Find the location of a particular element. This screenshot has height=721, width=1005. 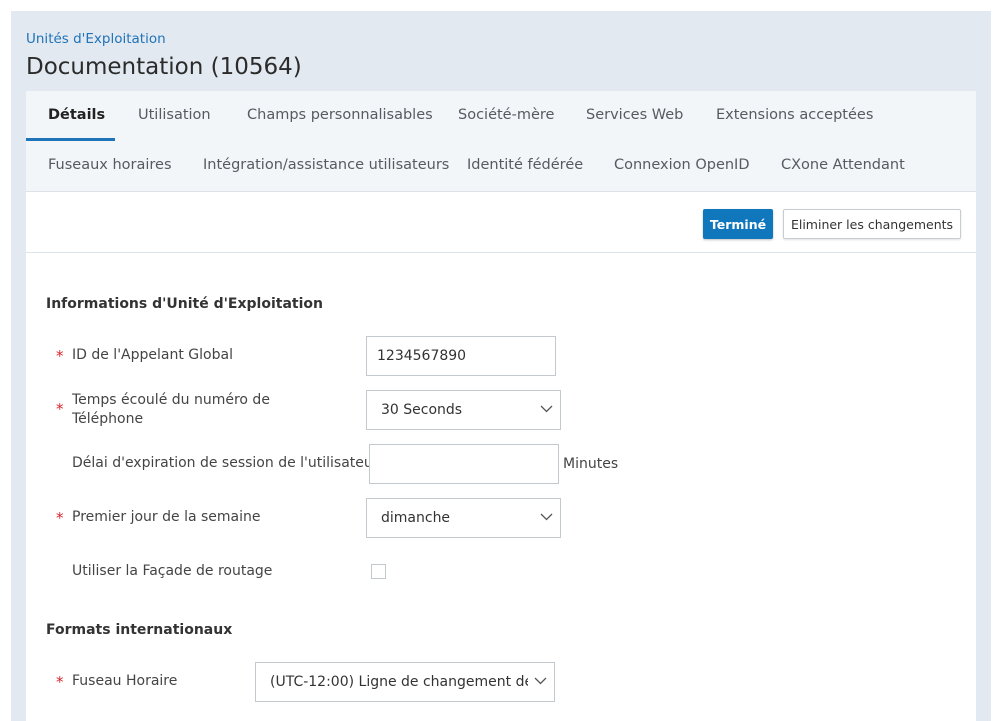

discard-changes-button: Eliminer les changements is located at coordinates (872, 224).